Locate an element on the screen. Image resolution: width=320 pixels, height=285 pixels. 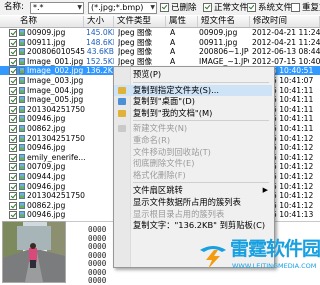
menu-item: 新建文件夹(N) is located at coordinates (193, 128).